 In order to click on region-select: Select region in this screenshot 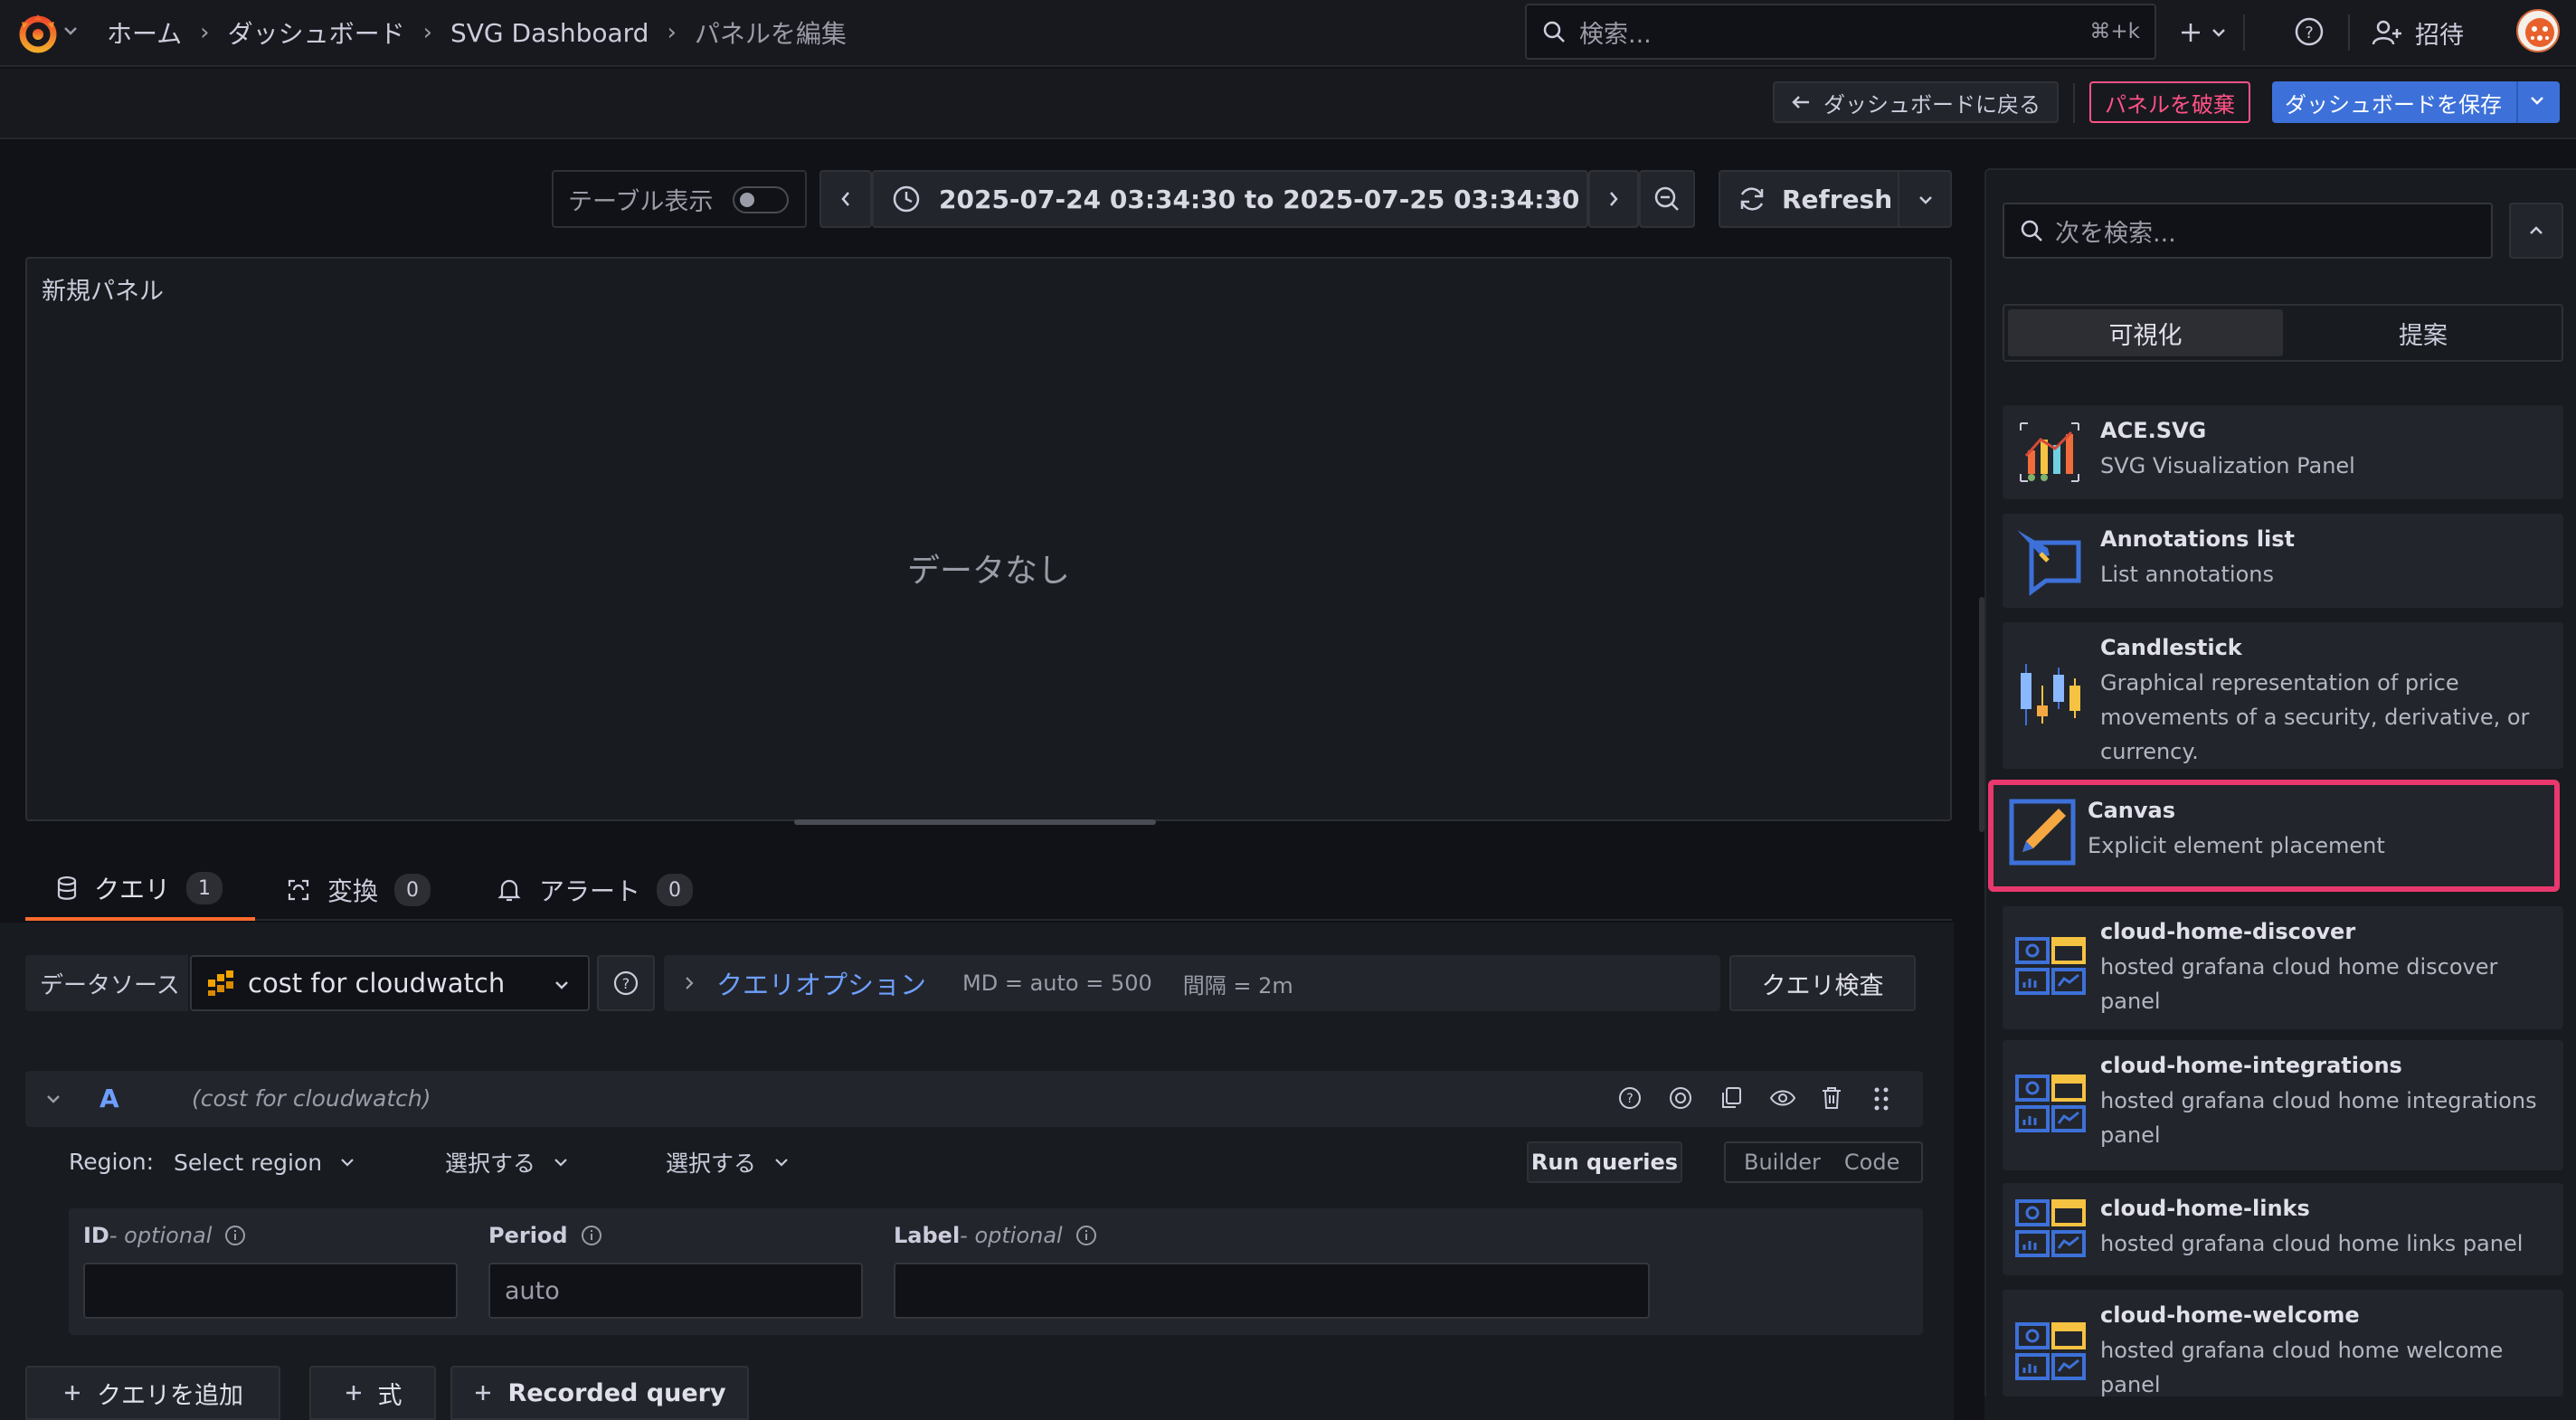, I will do `click(264, 1162)`.